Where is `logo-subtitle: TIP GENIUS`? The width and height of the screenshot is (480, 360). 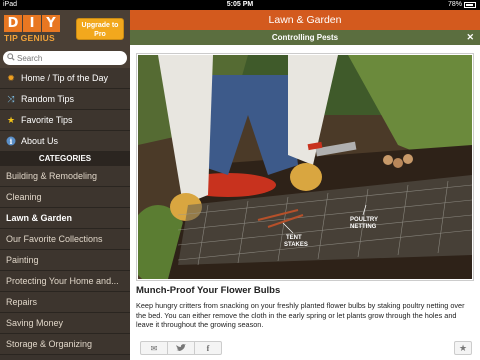 logo-subtitle: TIP GENIUS is located at coordinates (30, 38).